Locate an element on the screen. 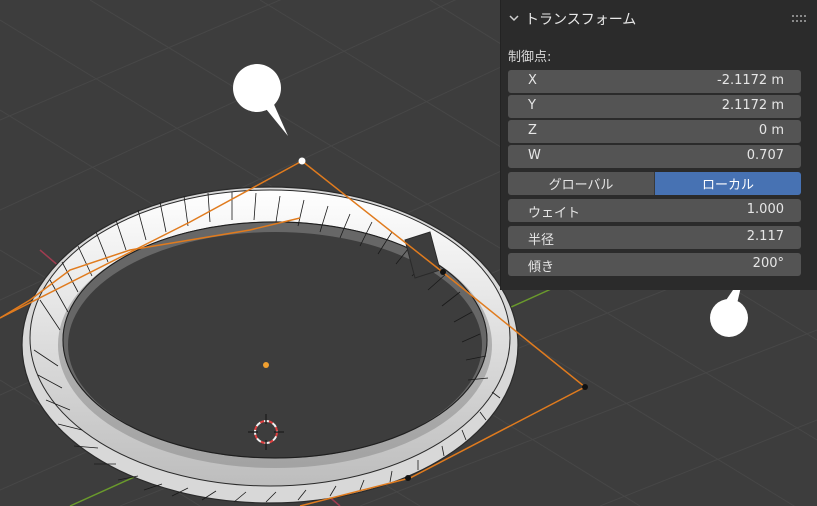 This screenshot has width=817, height=506. space-toggle: グローバル ローカル is located at coordinates (654, 183).